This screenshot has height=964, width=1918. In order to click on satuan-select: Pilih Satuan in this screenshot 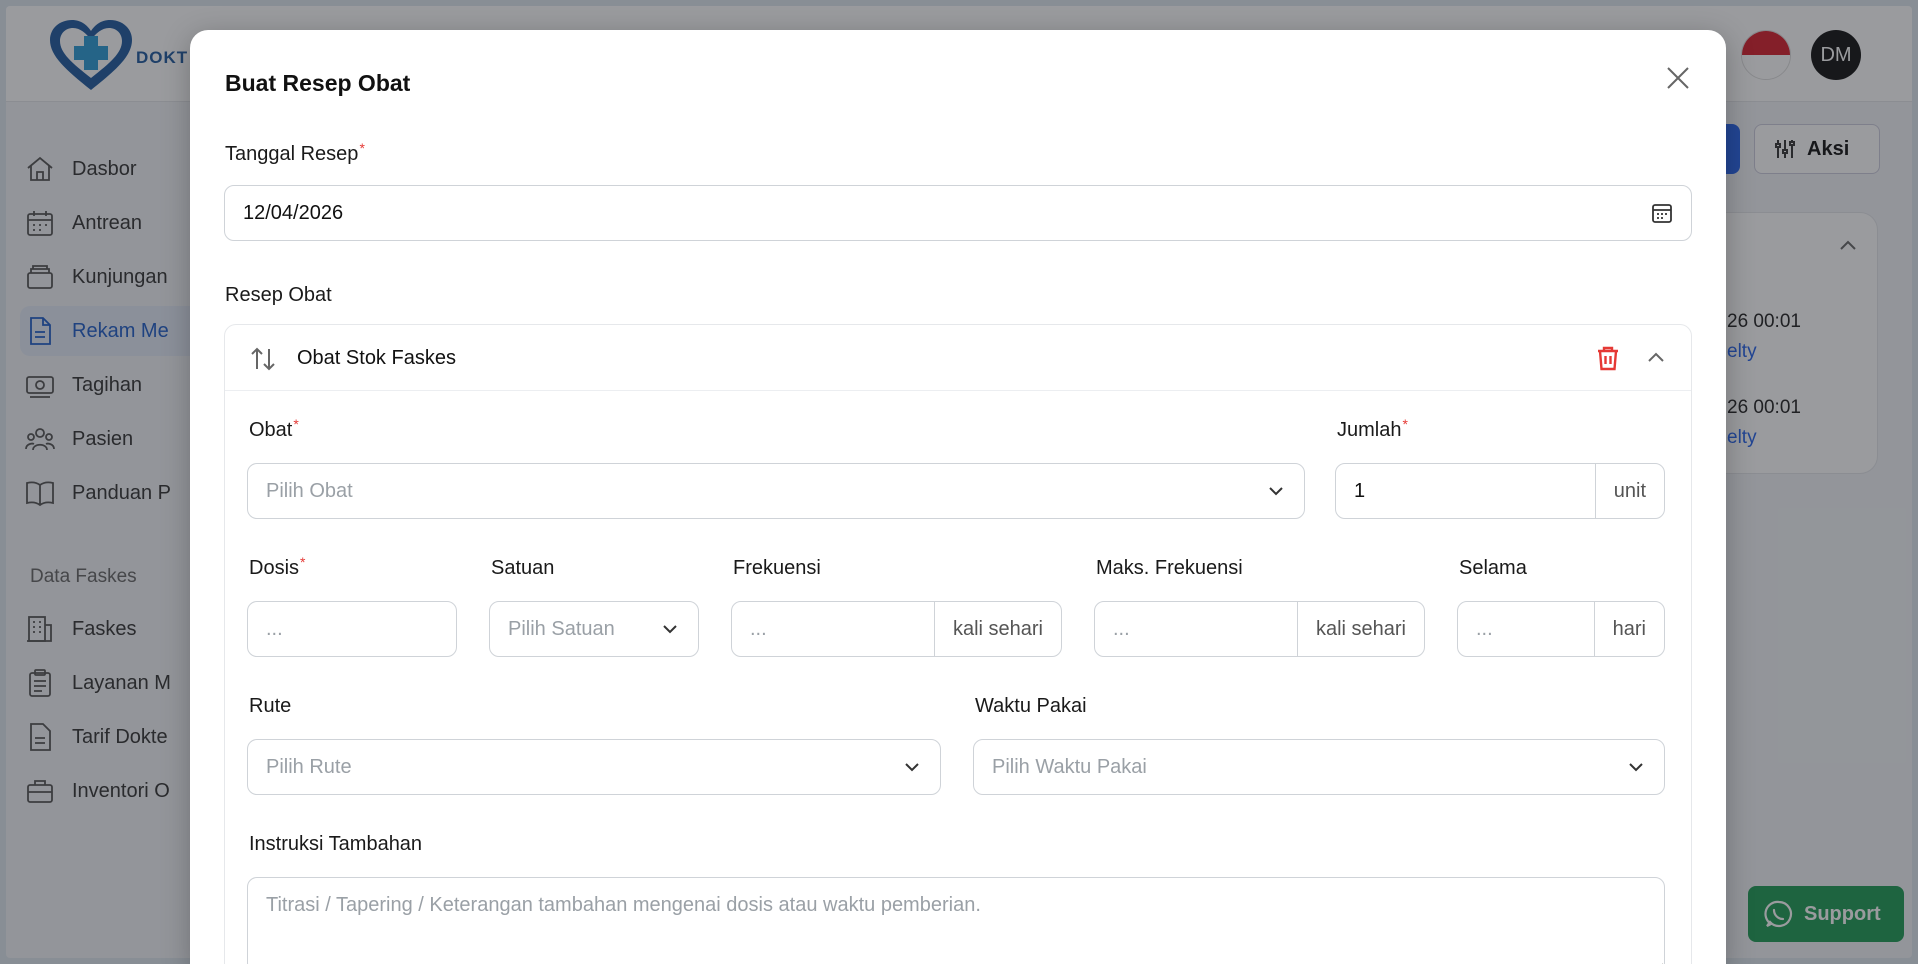, I will do `click(594, 629)`.